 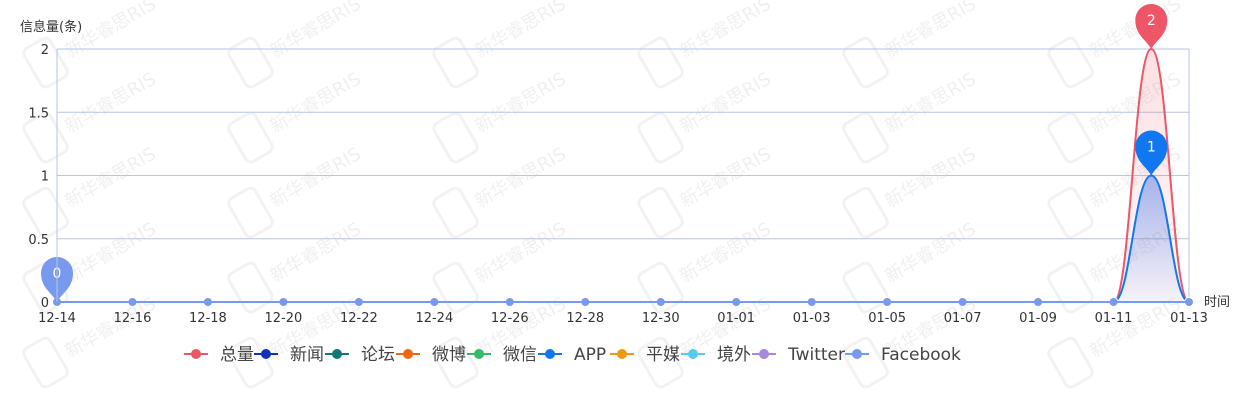 What do you see at coordinates (133, 318) in the screenshot?
I see `x-tick-label: 12-16` at bounding box center [133, 318].